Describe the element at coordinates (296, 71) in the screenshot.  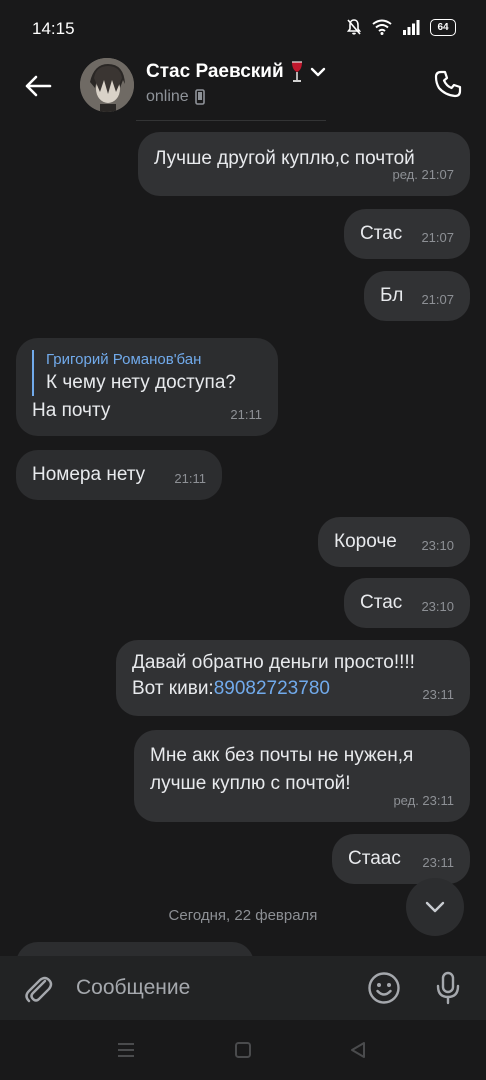
I see `wine-glass-icon` at that location.